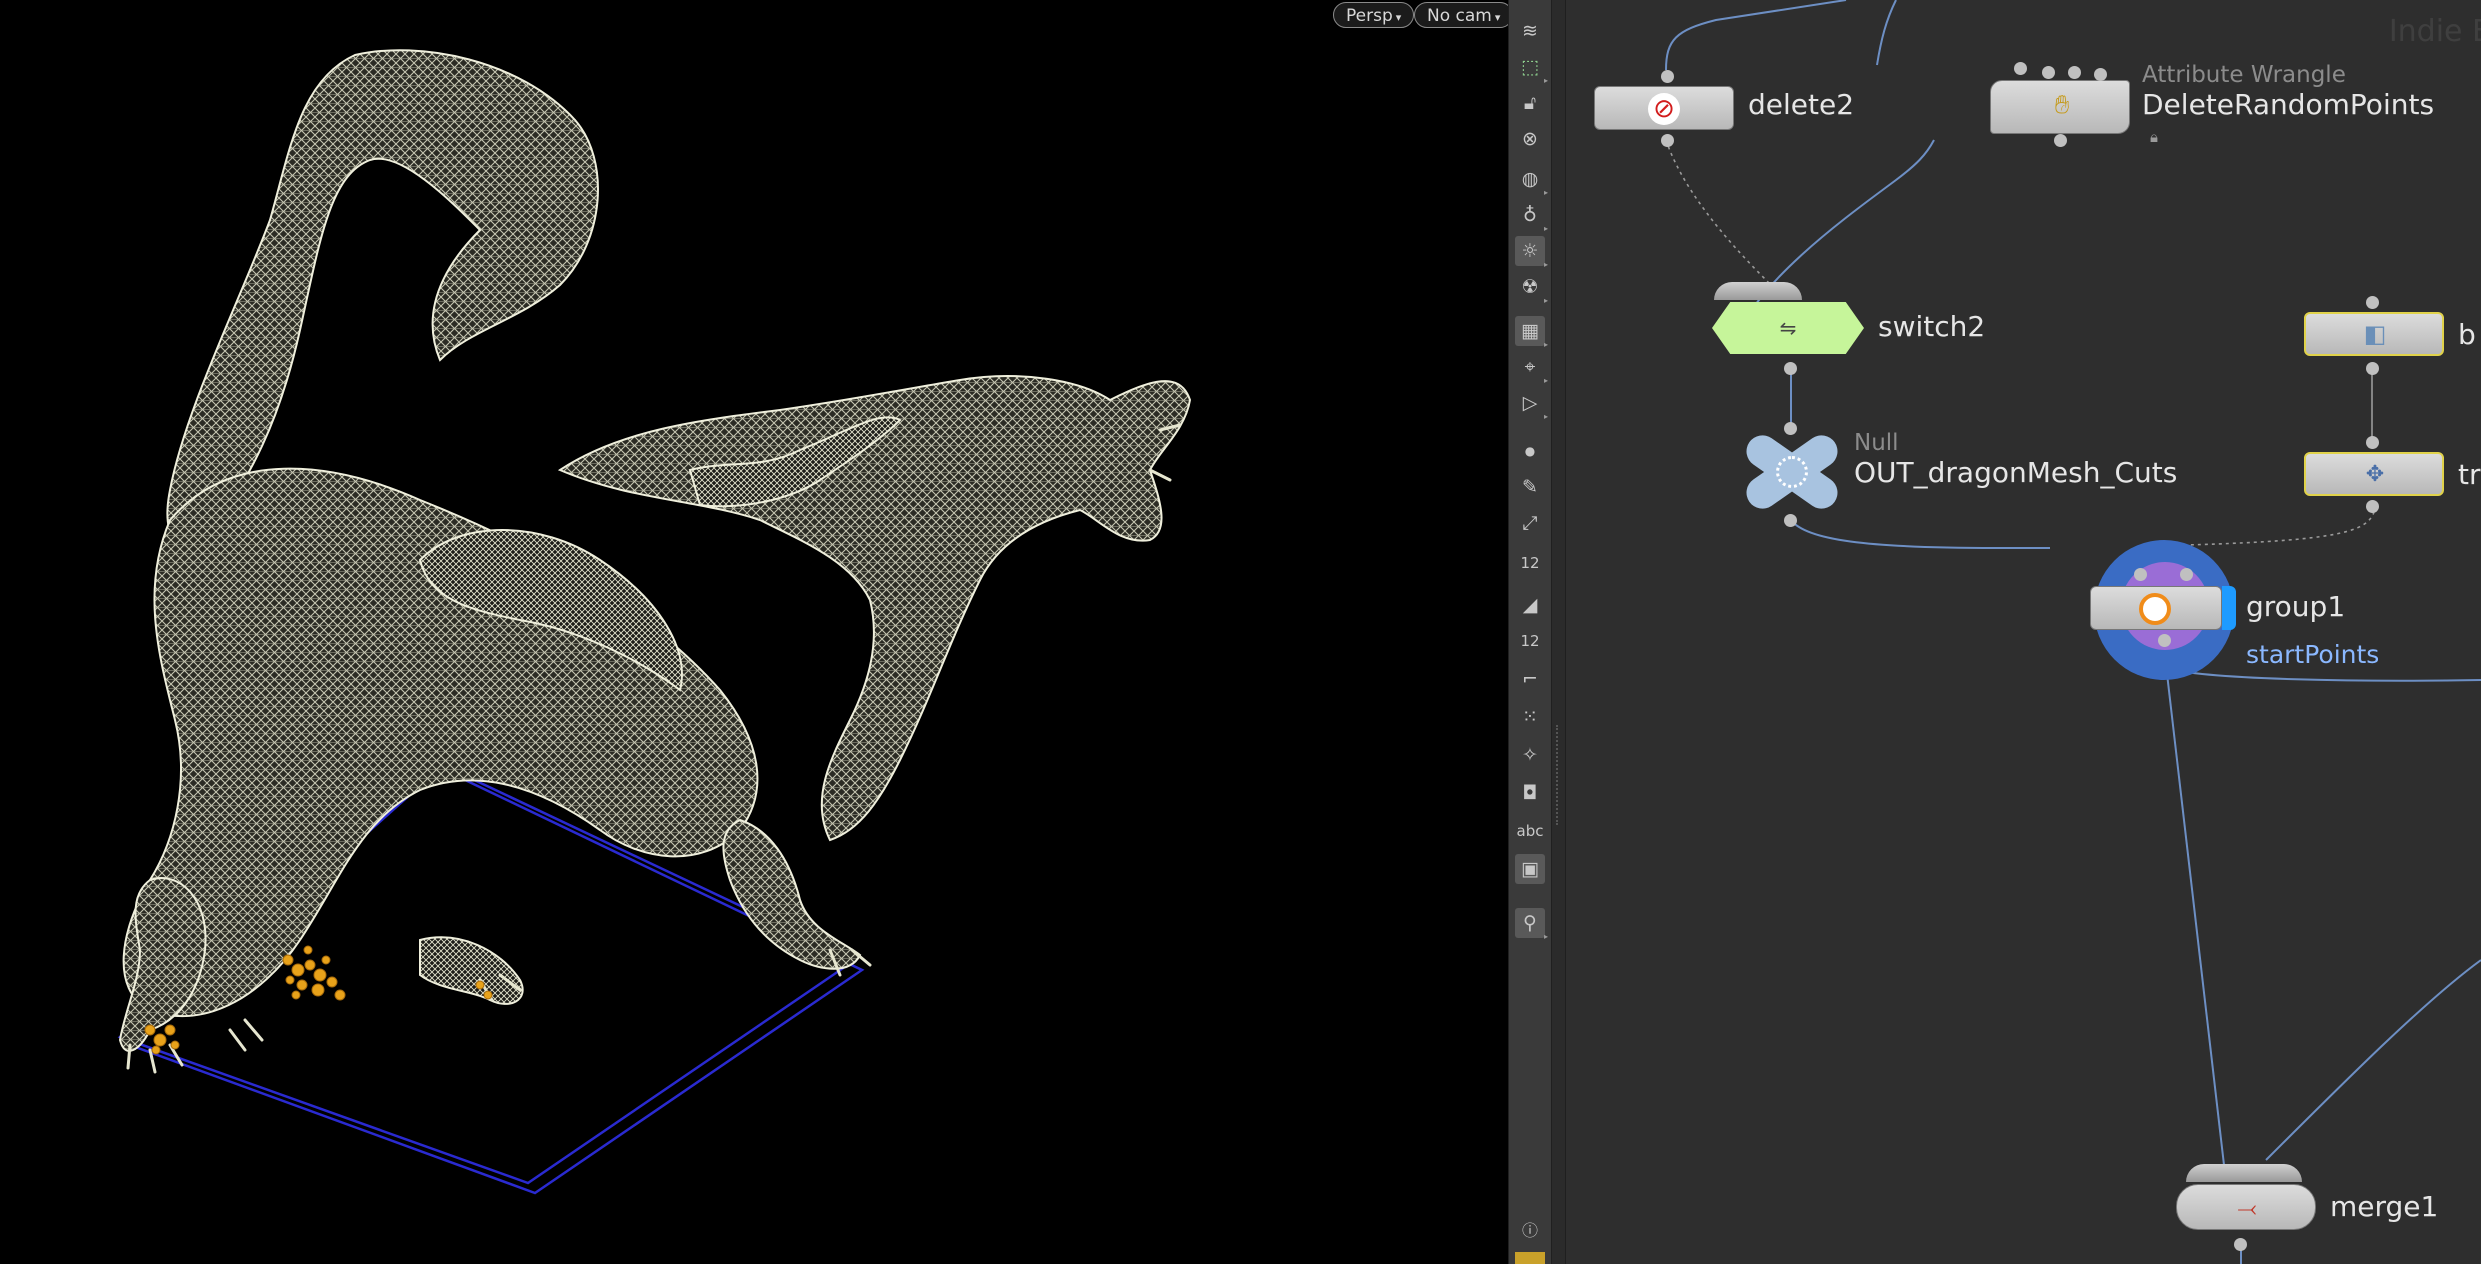  Describe the element at coordinates (1559, 632) in the screenshot. I see `pane-splitter` at that location.